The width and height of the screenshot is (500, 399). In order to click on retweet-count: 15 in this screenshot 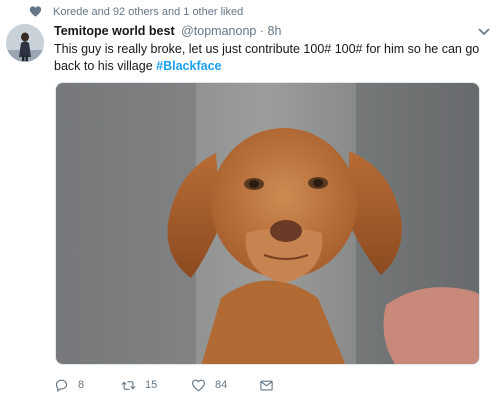, I will do `click(151, 385)`.